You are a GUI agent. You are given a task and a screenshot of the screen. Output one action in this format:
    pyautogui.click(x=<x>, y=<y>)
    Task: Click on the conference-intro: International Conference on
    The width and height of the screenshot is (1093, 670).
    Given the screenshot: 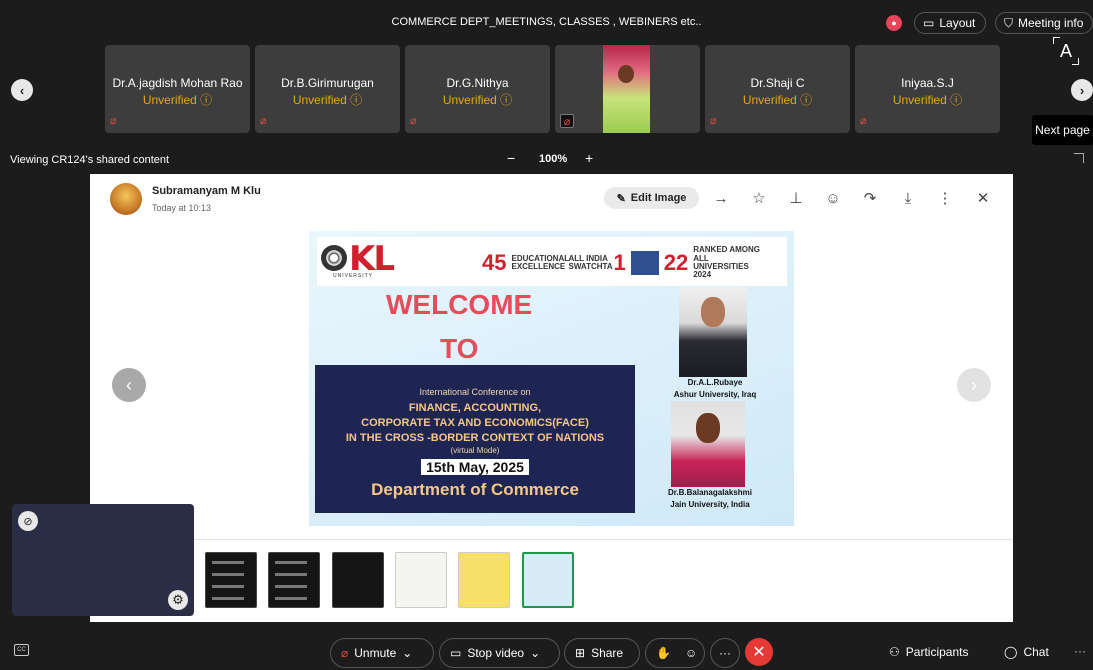 What is the action you would take?
    pyautogui.click(x=475, y=392)
    